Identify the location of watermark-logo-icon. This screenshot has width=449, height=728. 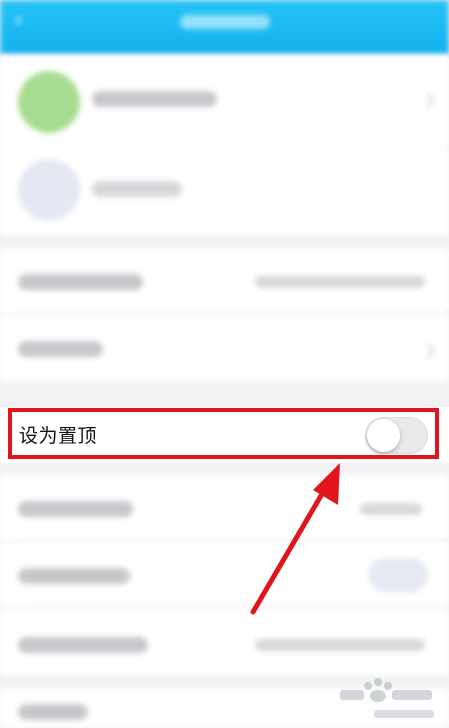
(387, 698).